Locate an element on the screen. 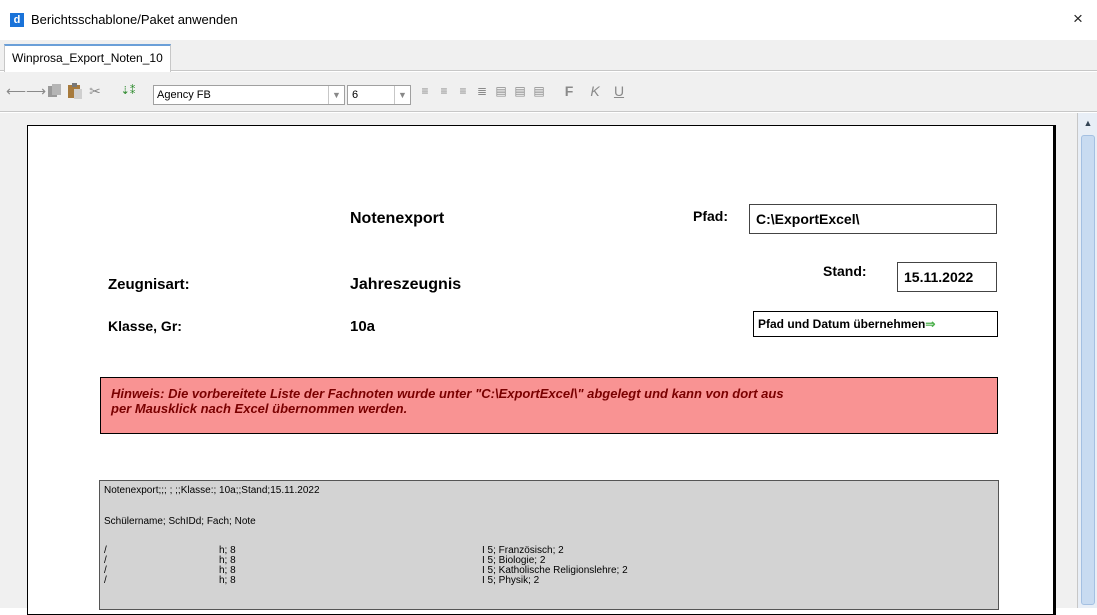 Image resolution: width=1097 pixels, height=615 pixels. italic-button: K is located at coordinates (595, 91).